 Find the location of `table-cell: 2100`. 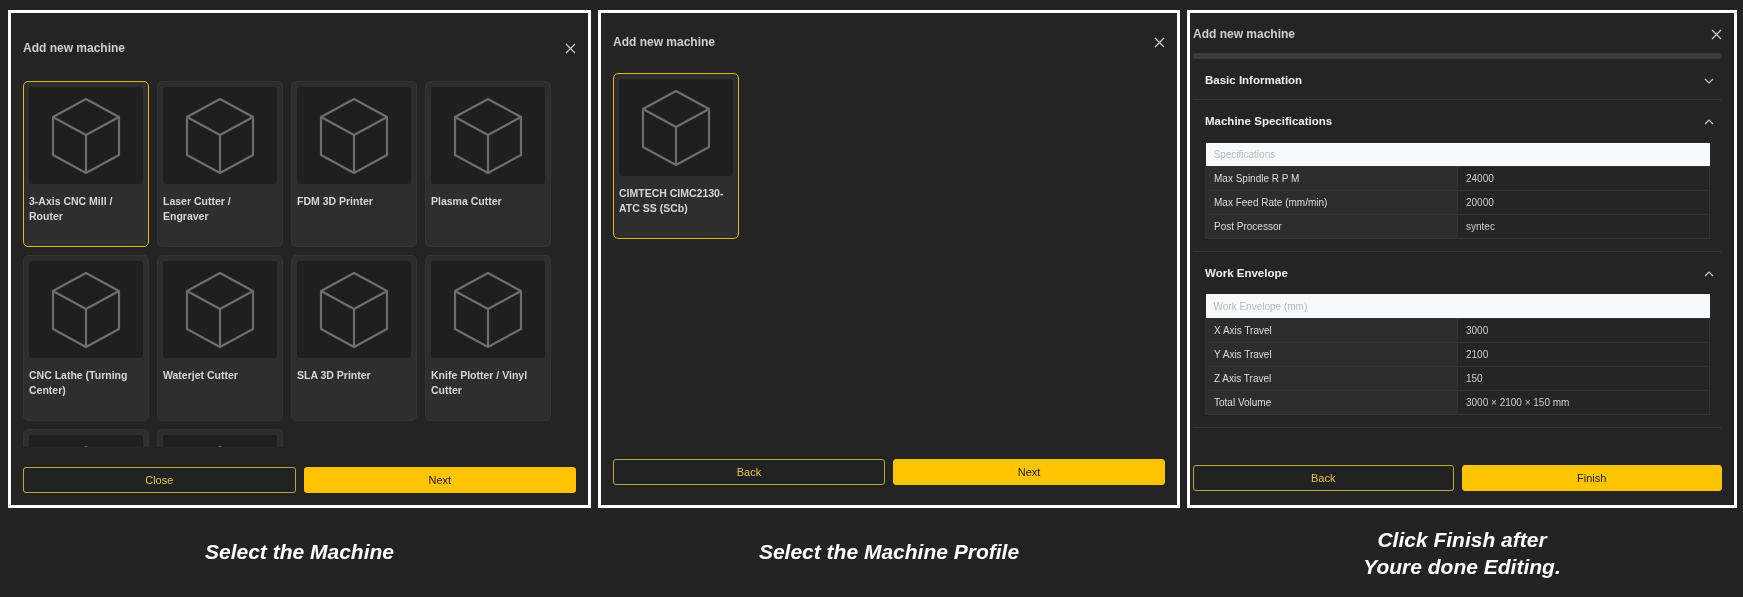

table-cell: 2100 is located at coordinates (1583, 354).